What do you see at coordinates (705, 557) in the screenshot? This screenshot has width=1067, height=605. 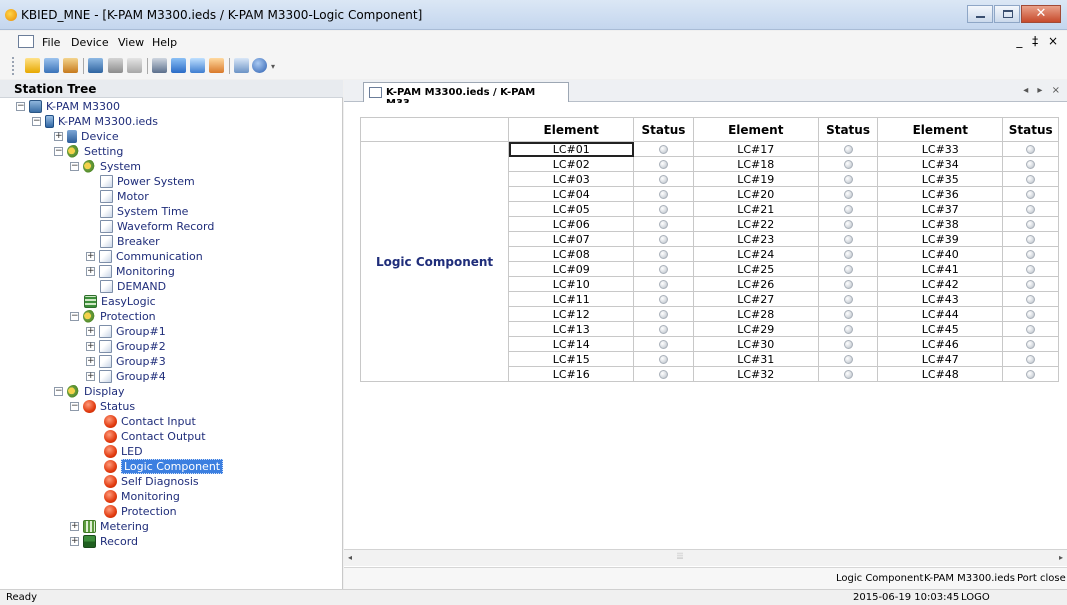 I see `horizontal-scrollbar: ◂ ⦙⦙⦙ ▸` at bounding box center [705, 557].